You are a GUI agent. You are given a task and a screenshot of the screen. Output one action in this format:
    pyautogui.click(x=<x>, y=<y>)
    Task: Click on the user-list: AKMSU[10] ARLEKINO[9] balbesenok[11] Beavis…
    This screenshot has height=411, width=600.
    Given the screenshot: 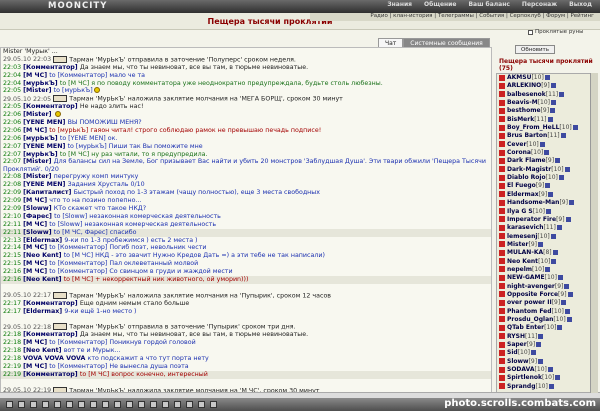 What is the action you would take?
    pyautogui.click(x=545, y=233)
    